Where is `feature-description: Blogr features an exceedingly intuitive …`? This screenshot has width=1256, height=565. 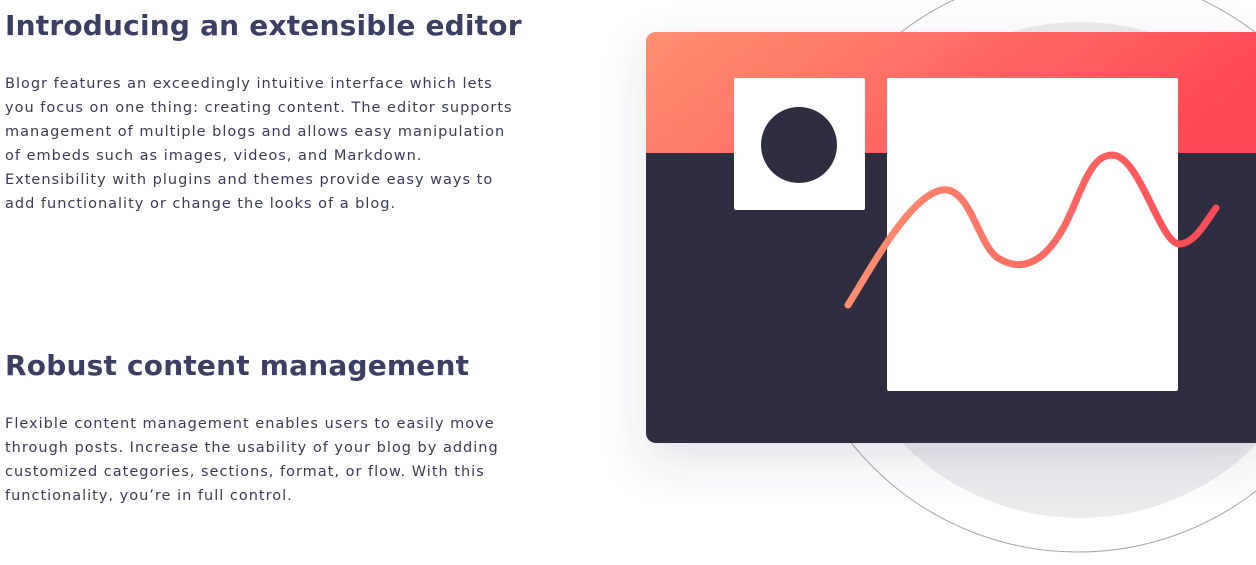
feature-description: Blogr features an exceedingly intuitive … is located at coordinates (259, 144).